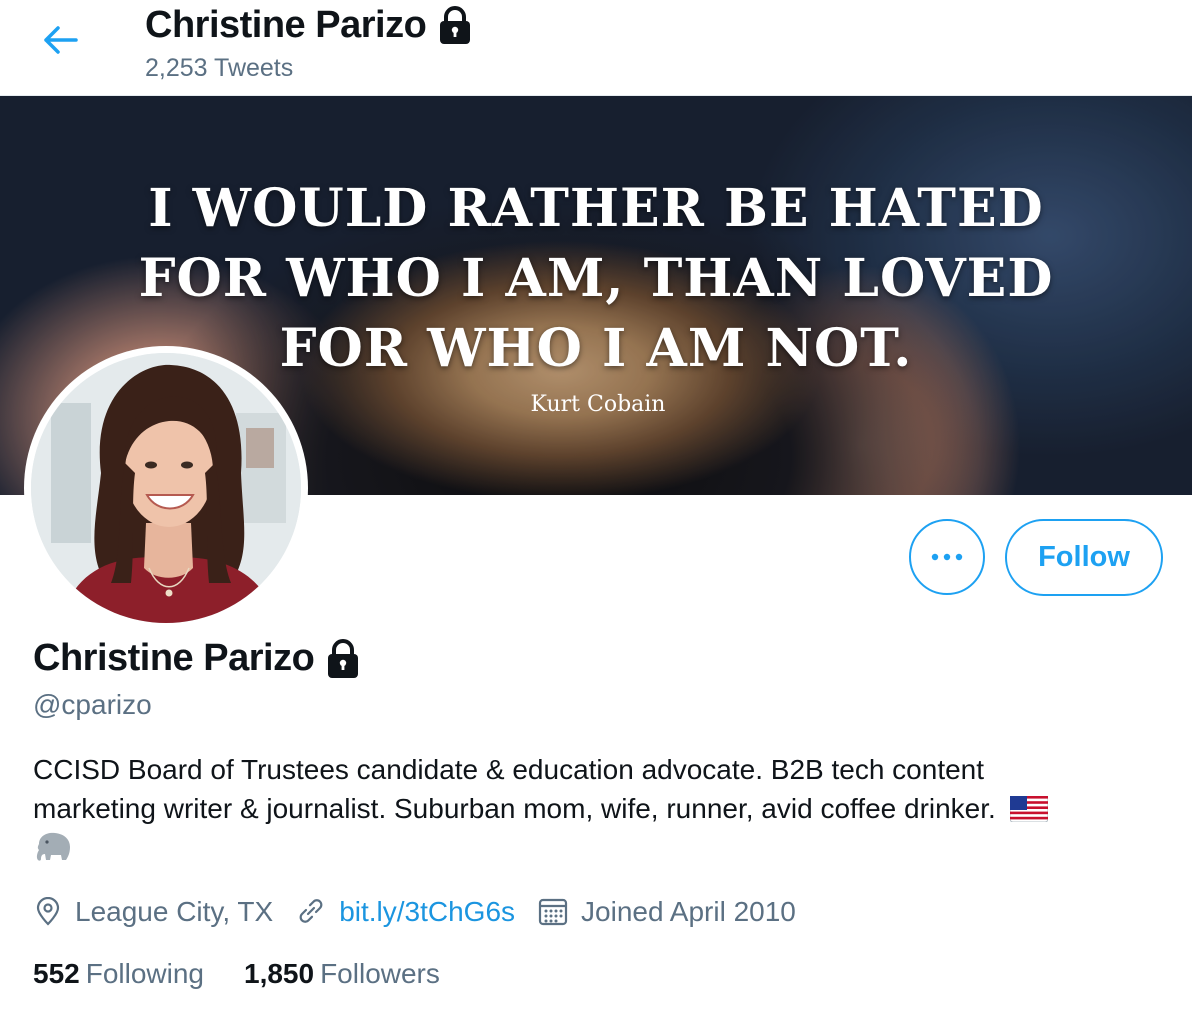 Image resolution: width=1192 pixels, height=1014 pixels. Describe the element at coordinates (553, 912) in the screenshot. I see `calendar-icon` at that location.